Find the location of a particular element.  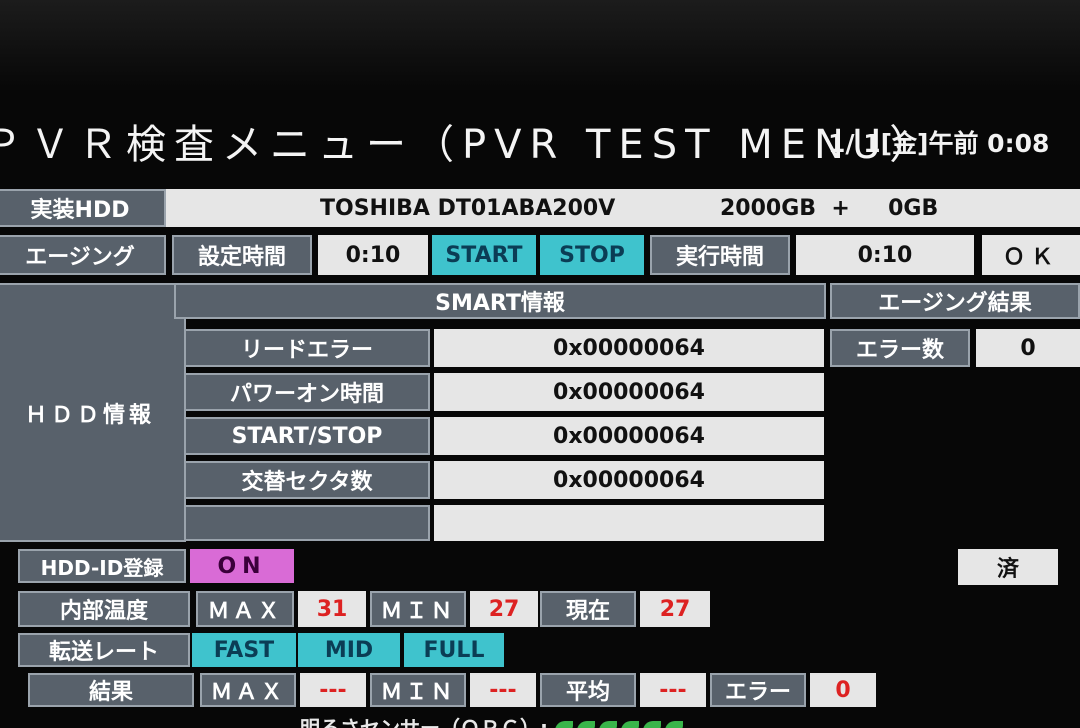

result-error-value: 0 is located at coordinates (843, 690).